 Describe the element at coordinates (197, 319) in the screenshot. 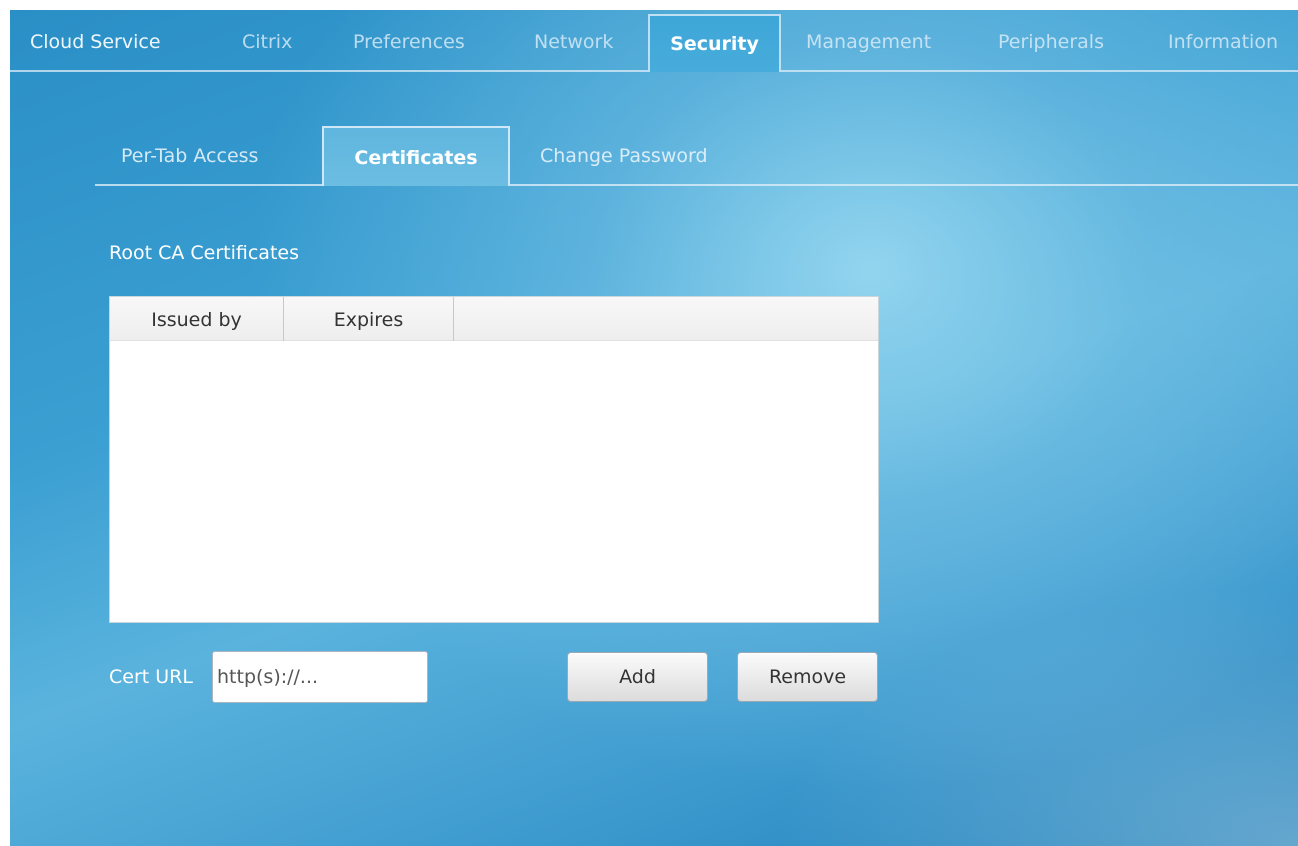

I see `column-header-issued-by: Issued by` at that location.